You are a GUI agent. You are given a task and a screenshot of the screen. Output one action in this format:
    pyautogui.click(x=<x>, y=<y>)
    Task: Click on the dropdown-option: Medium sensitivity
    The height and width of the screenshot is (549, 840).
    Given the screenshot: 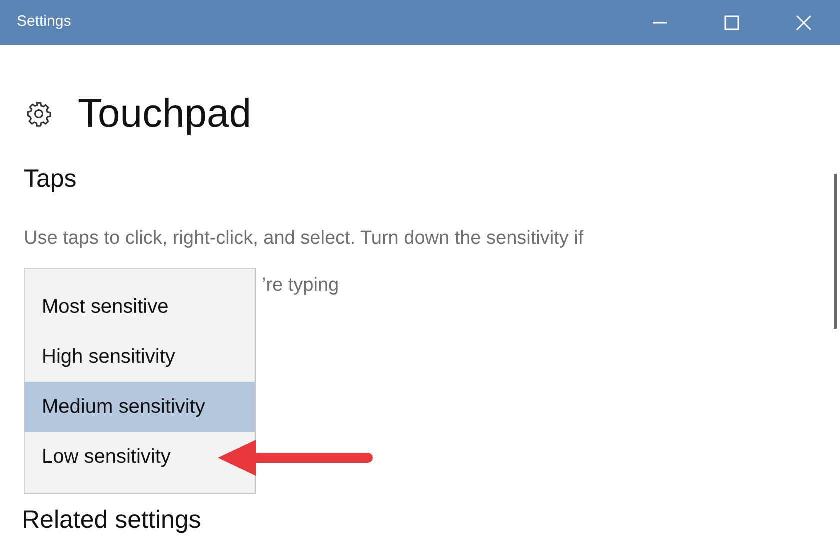 What is the action you would take?
    pyautogui.click(x=140, y=407)
    